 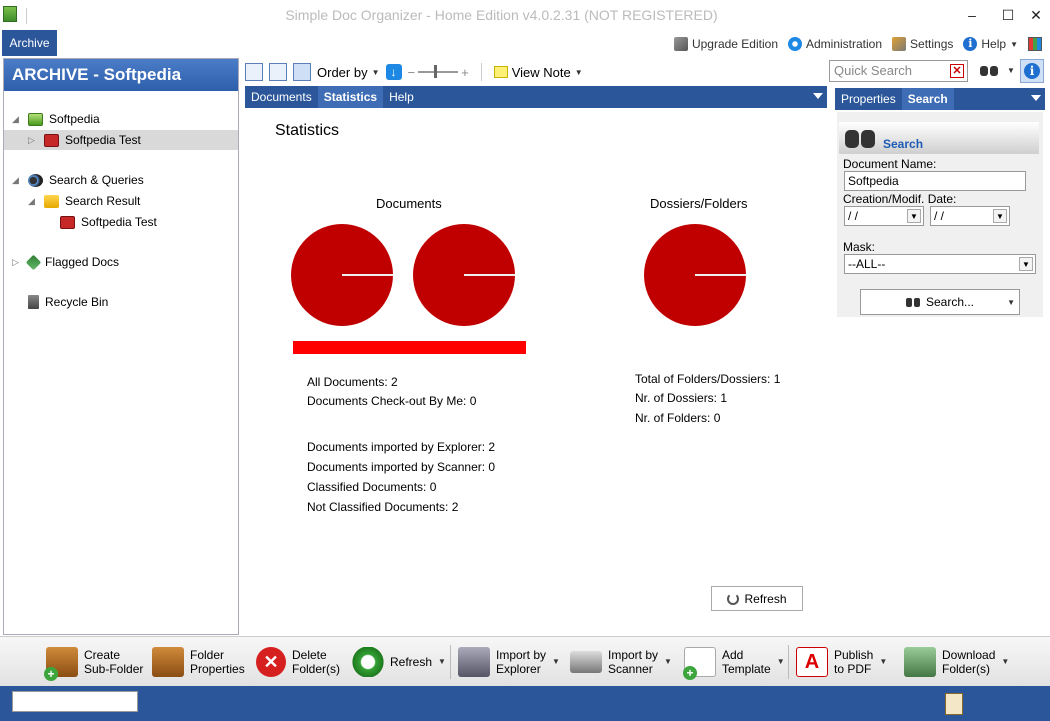 I want to click on help-dropdown-icon: ▼, so click(x=1014, y=44).